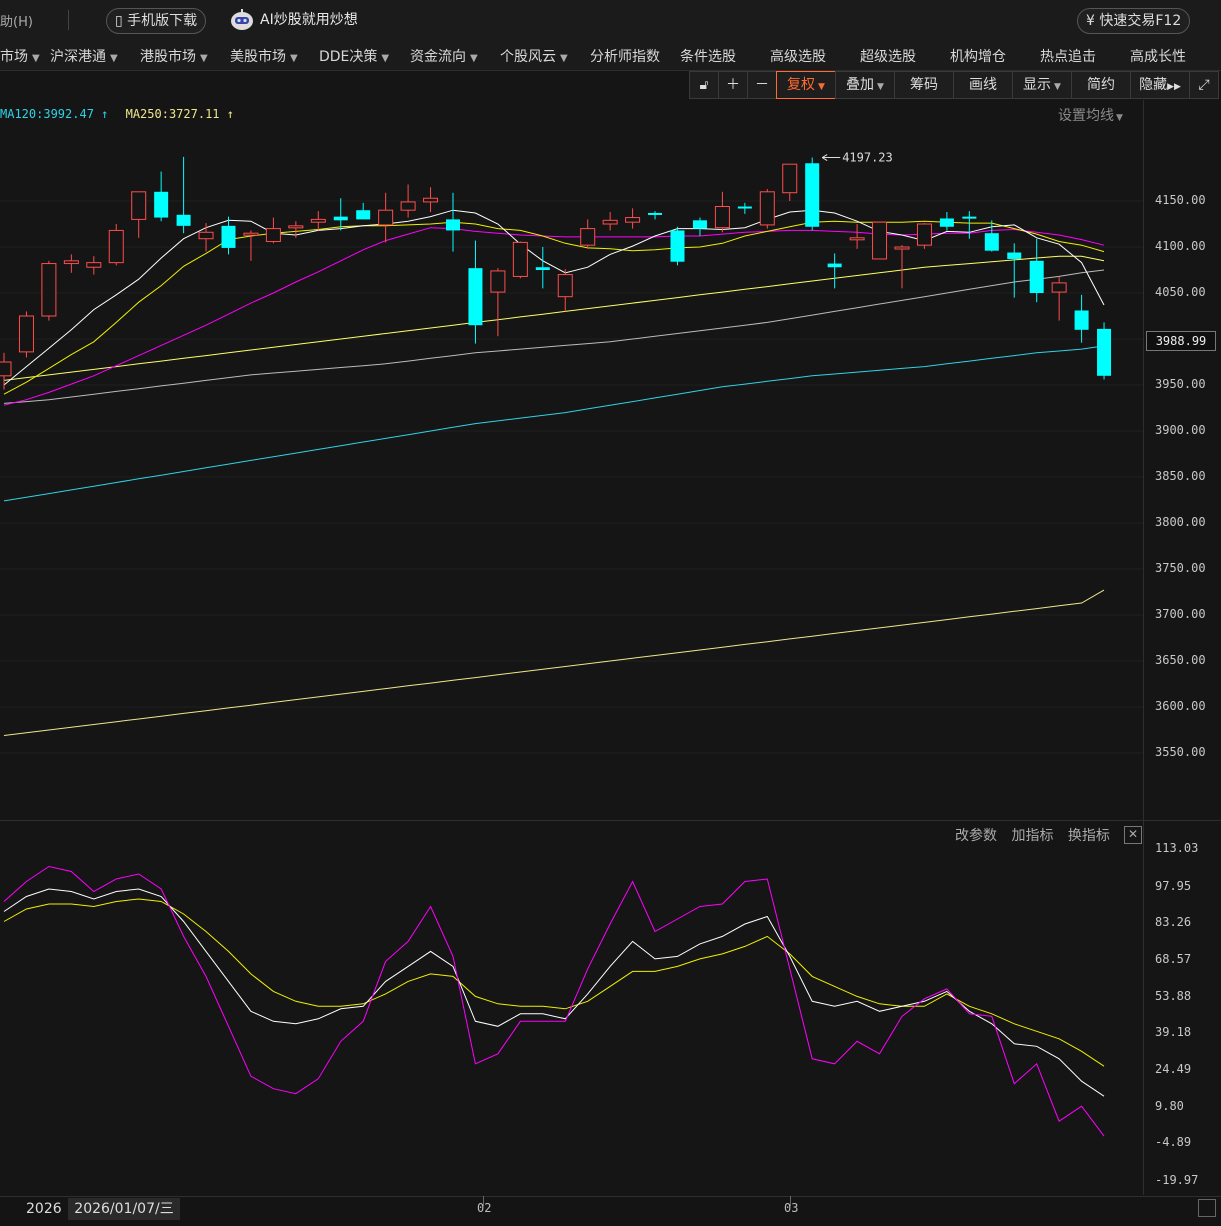 This screenshot has width=1221, height=1226. Describe the element at coordinates (798, 56) in the screenshot. I see `nav-item: 高级选股` at that location.